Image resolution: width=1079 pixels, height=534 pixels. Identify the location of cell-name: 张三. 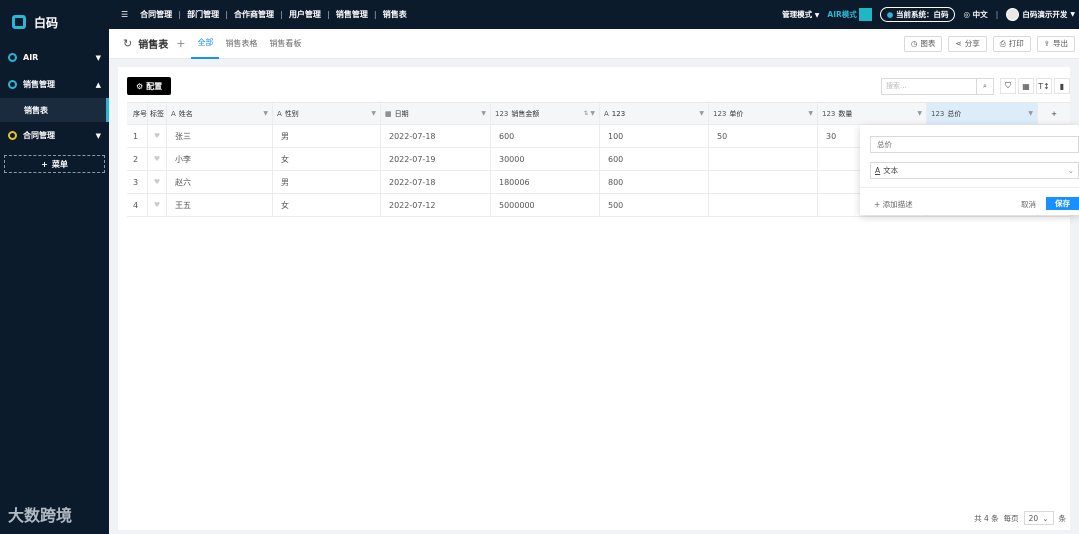
(220, 136).